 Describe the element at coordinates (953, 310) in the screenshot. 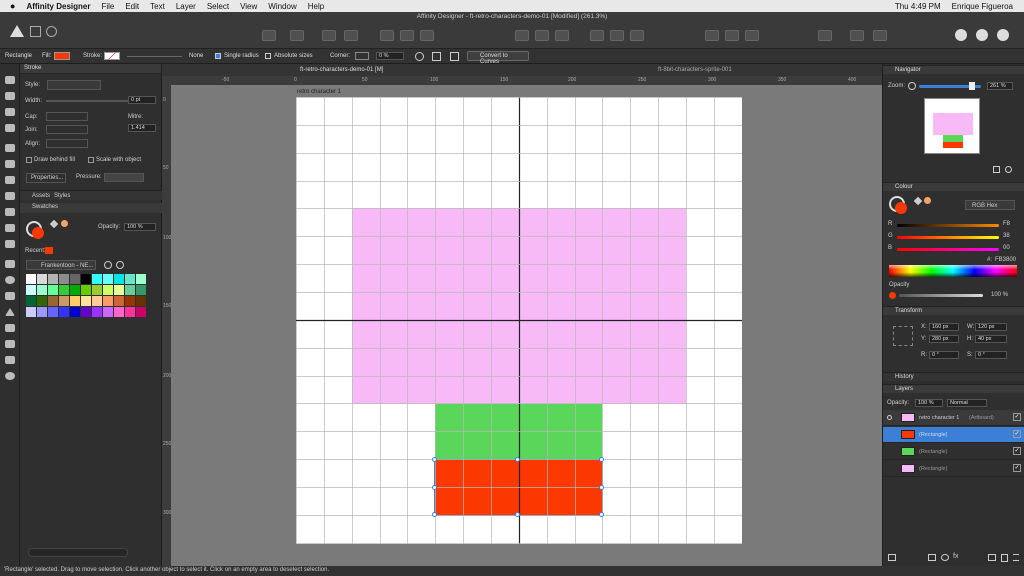

I see `tab-transform: Transform` at that location.